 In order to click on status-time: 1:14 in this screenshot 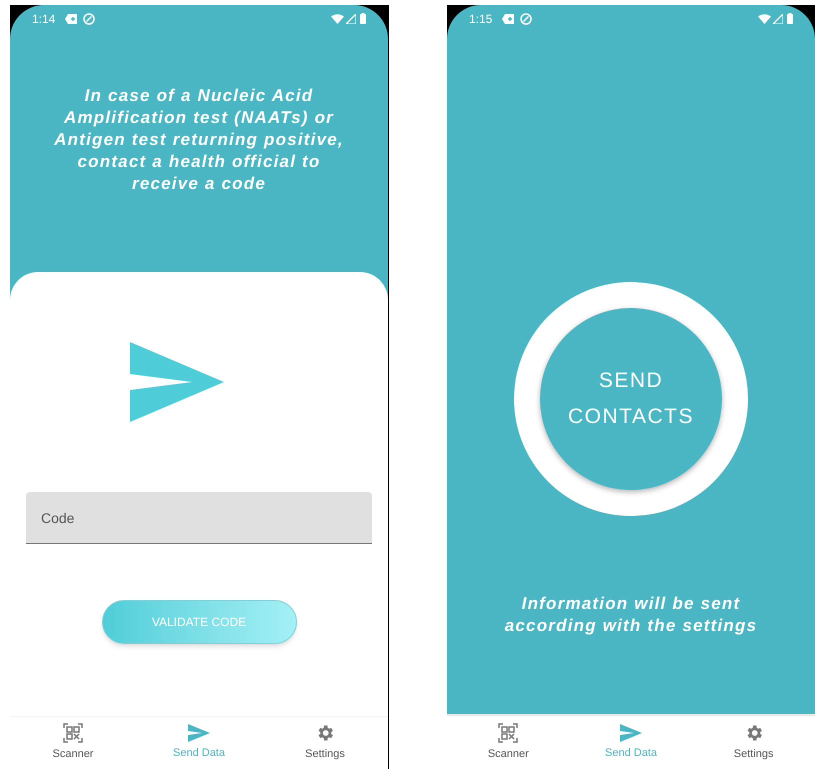, I will do `click(44, 19)`.